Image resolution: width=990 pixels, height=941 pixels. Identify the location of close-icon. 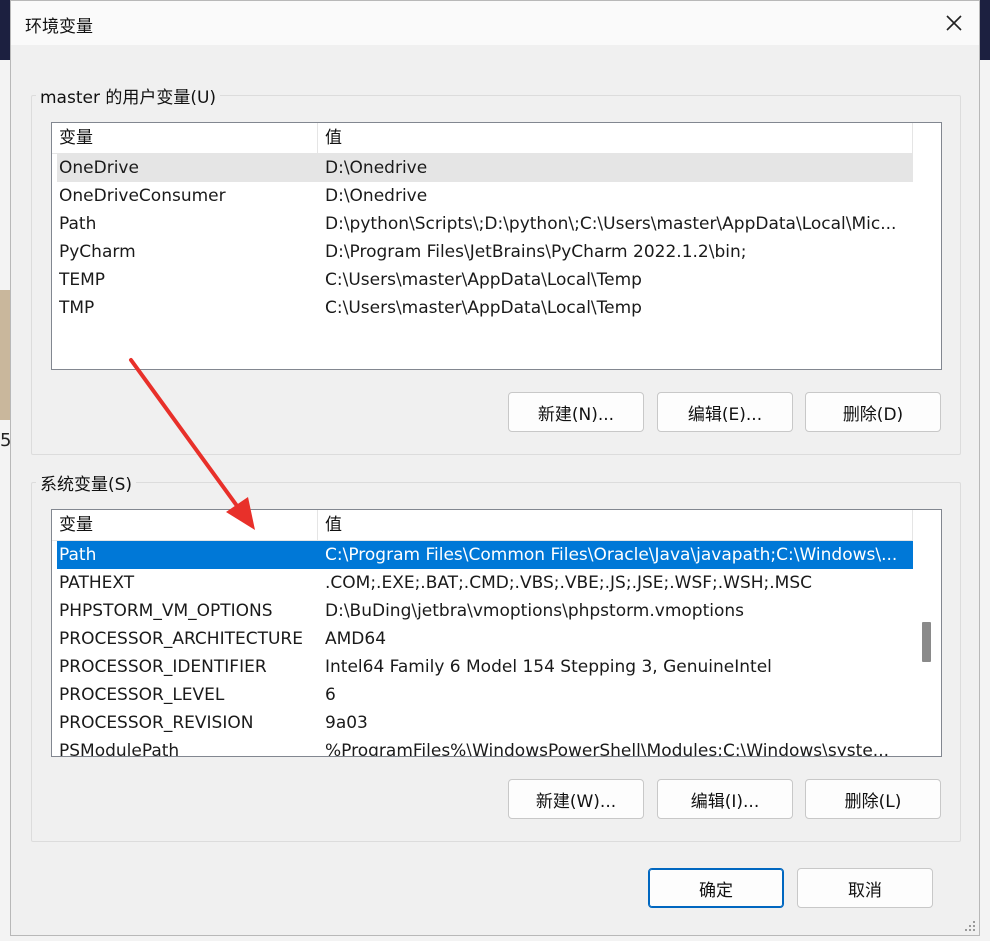
(954, 23).